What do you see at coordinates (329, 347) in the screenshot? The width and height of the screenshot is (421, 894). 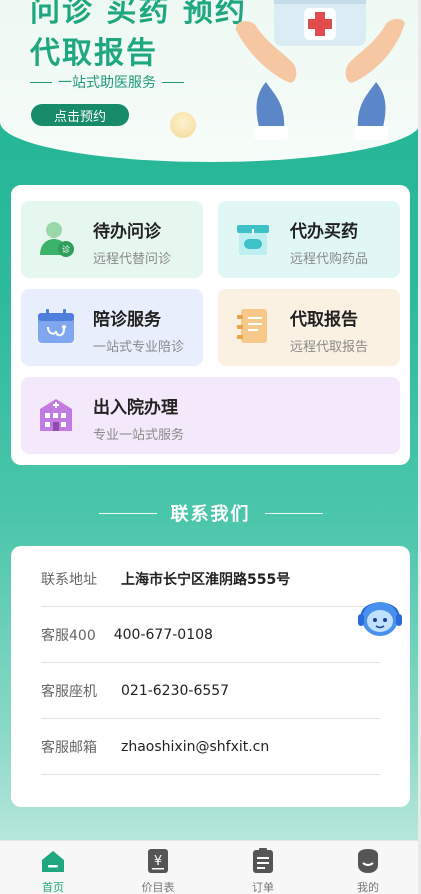 I see `service-desc: 远程代取报告` at bounding box center [329, 347].